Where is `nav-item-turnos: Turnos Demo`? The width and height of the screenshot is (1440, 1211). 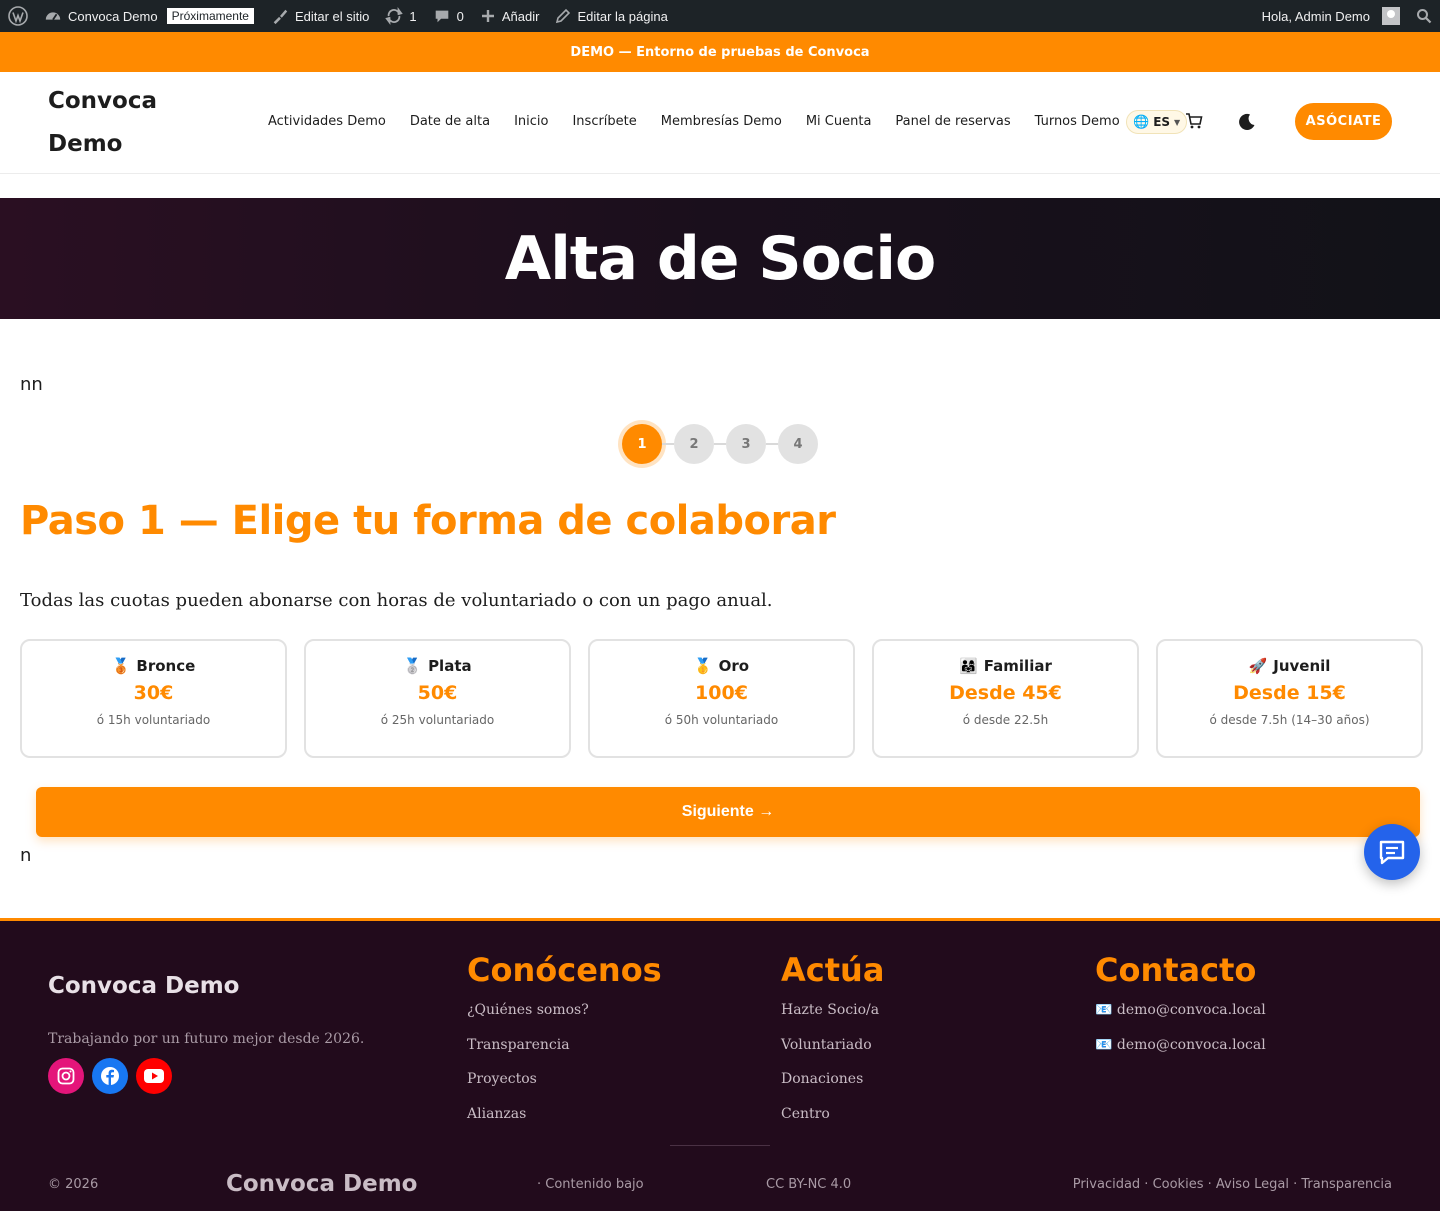 nav-item-turnos: Turnos Demo is located at coordinates (1077, 122).